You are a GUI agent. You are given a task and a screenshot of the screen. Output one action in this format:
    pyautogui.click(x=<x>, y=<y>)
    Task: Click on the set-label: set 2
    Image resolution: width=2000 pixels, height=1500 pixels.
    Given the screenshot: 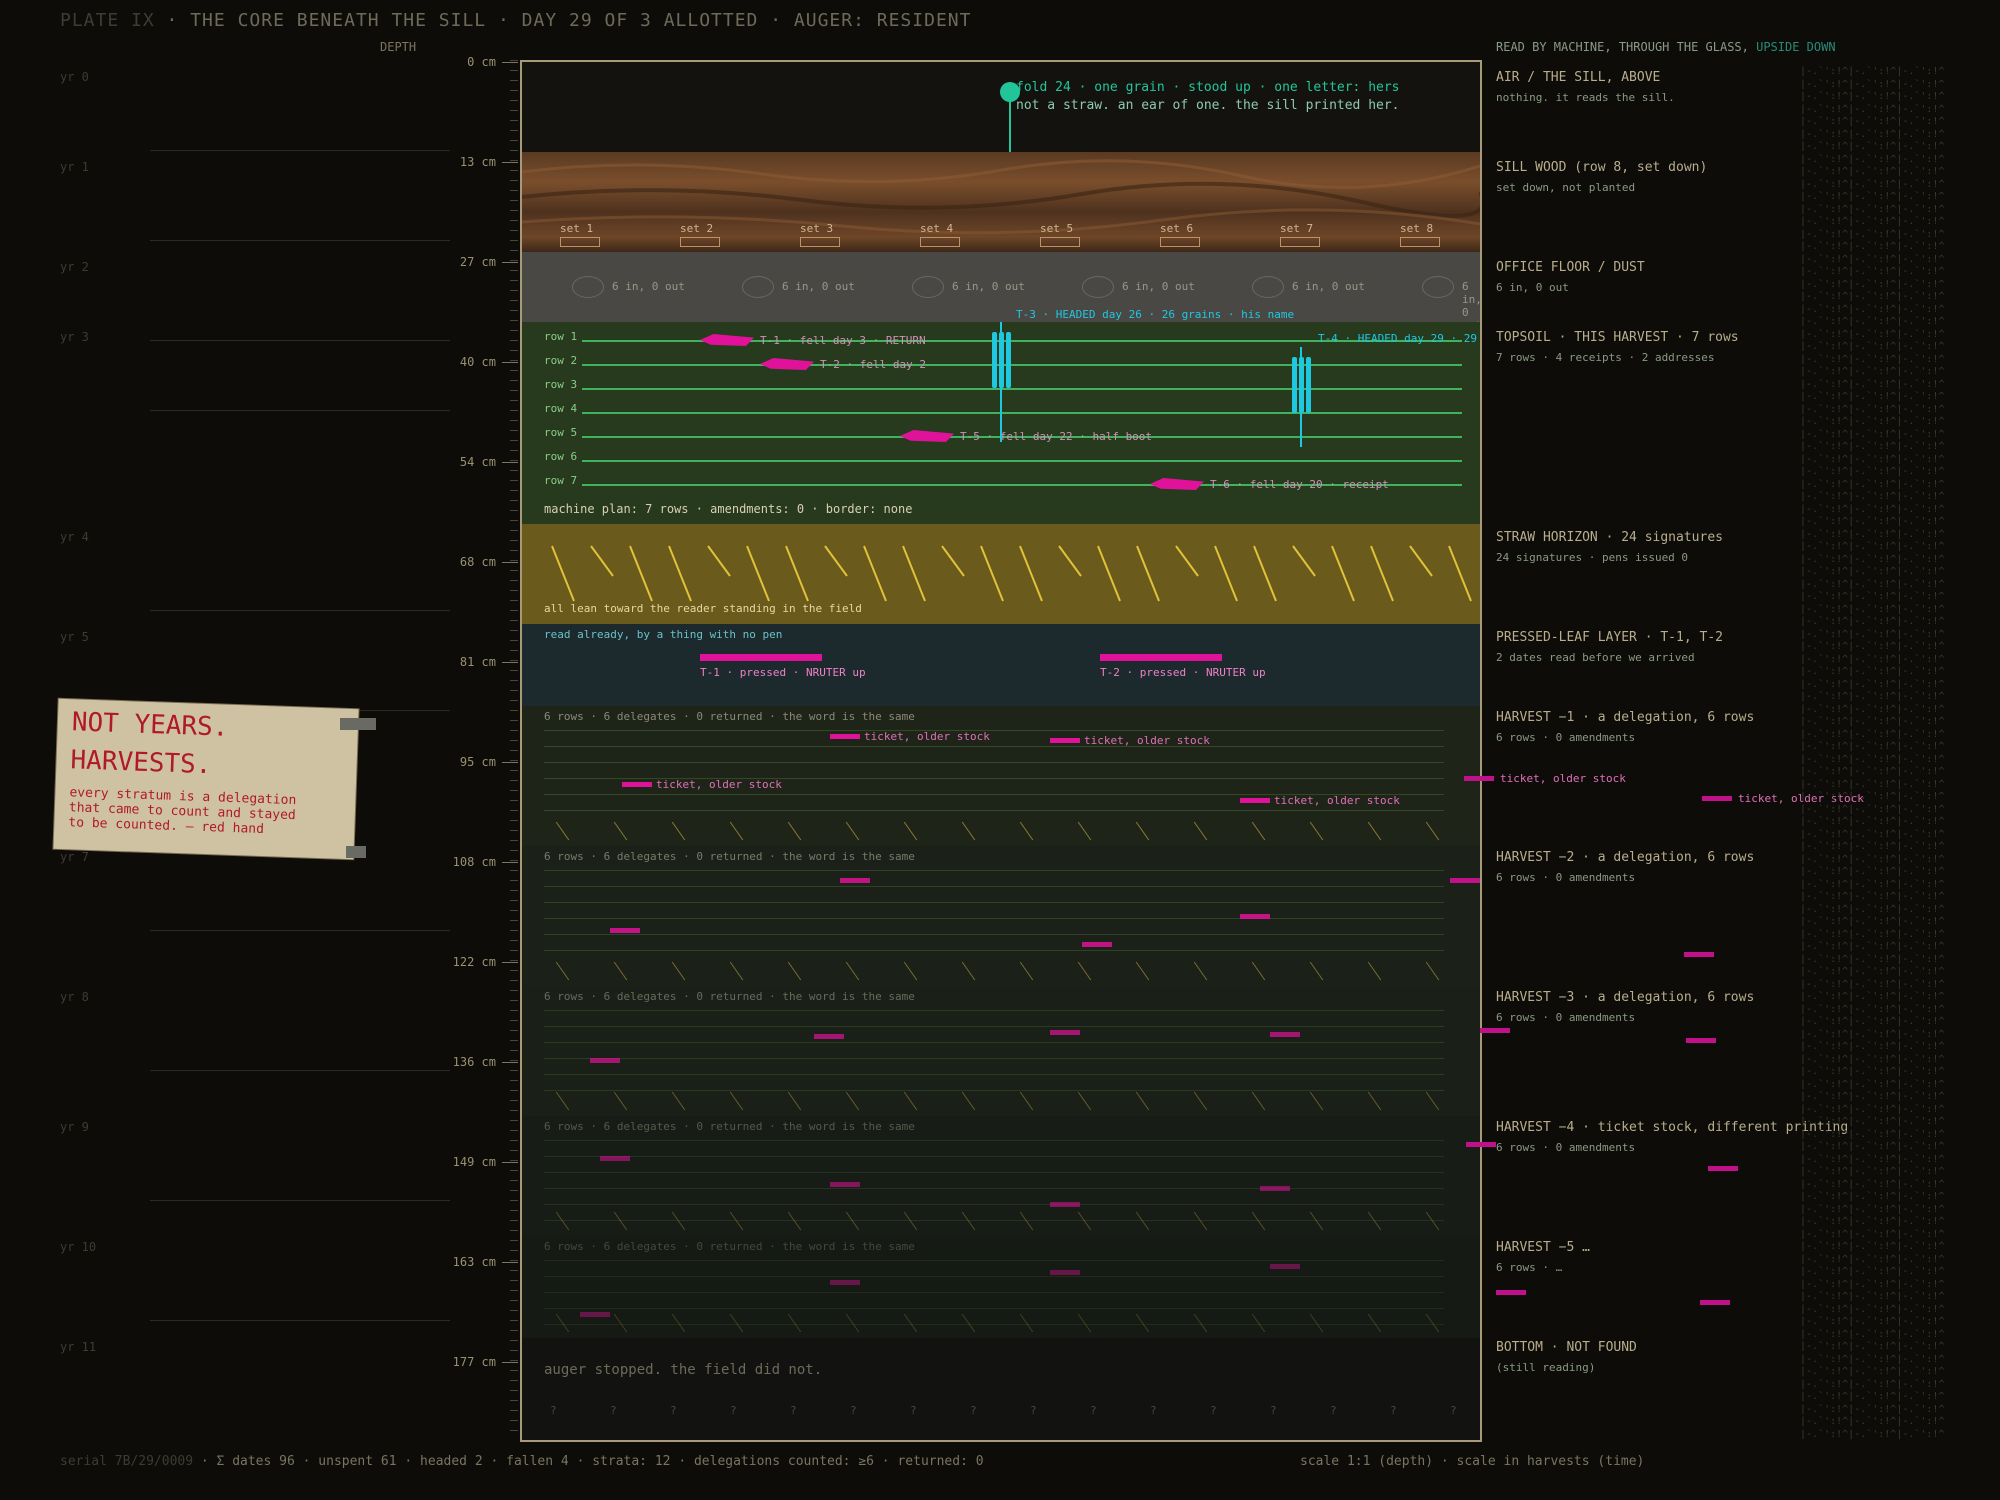 What is the action you would take?
    pyautogui.click(x=697, y=228)
    